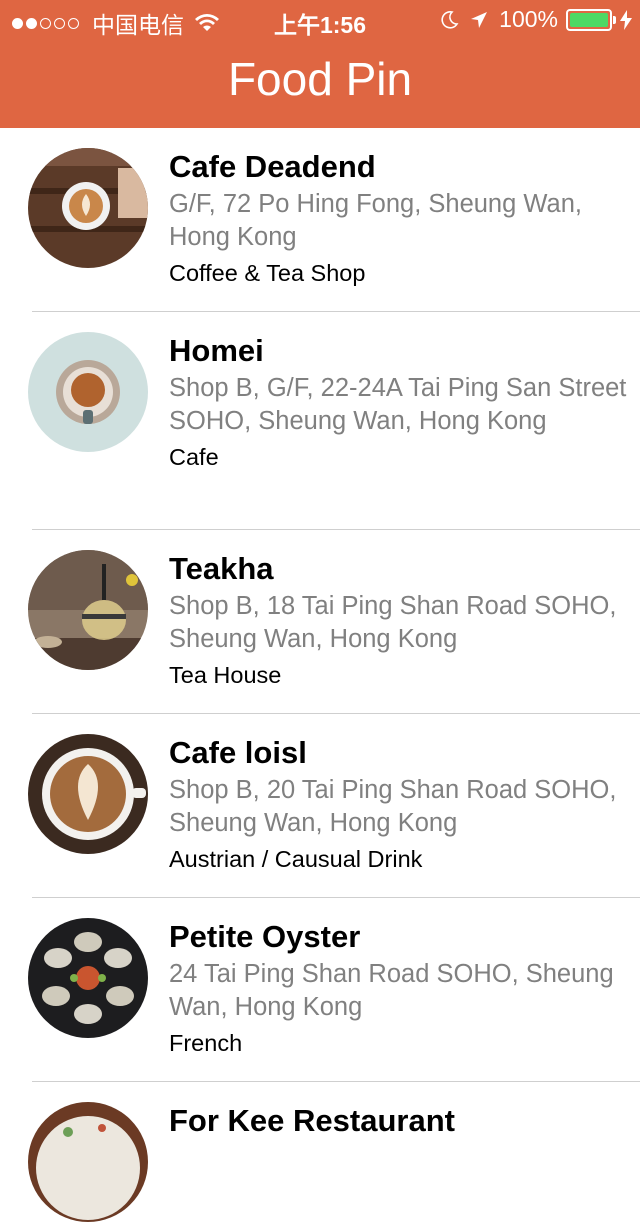 This screenshot has height=1222, width=640. What do you see at coordinates (272, 166) in the screenshot?
I see `restaurant-name: Cafe Deadend` at bounding box center [272, 166].